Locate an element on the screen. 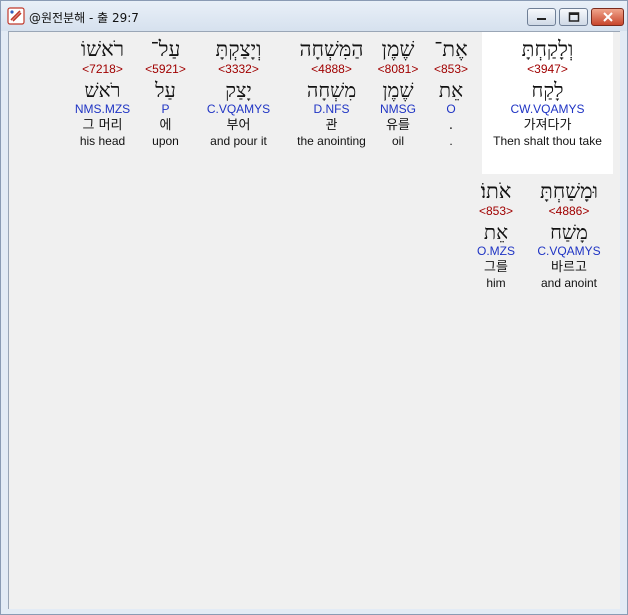  root-lemma: עַל is located at coordinates (165, 90).